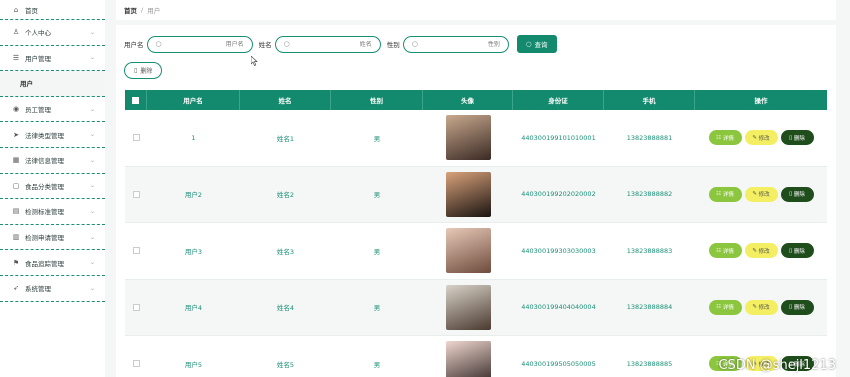  Describe the element at coordinates (16, 211) in the screenshot. I see `shop-icon: ▤` at that location.